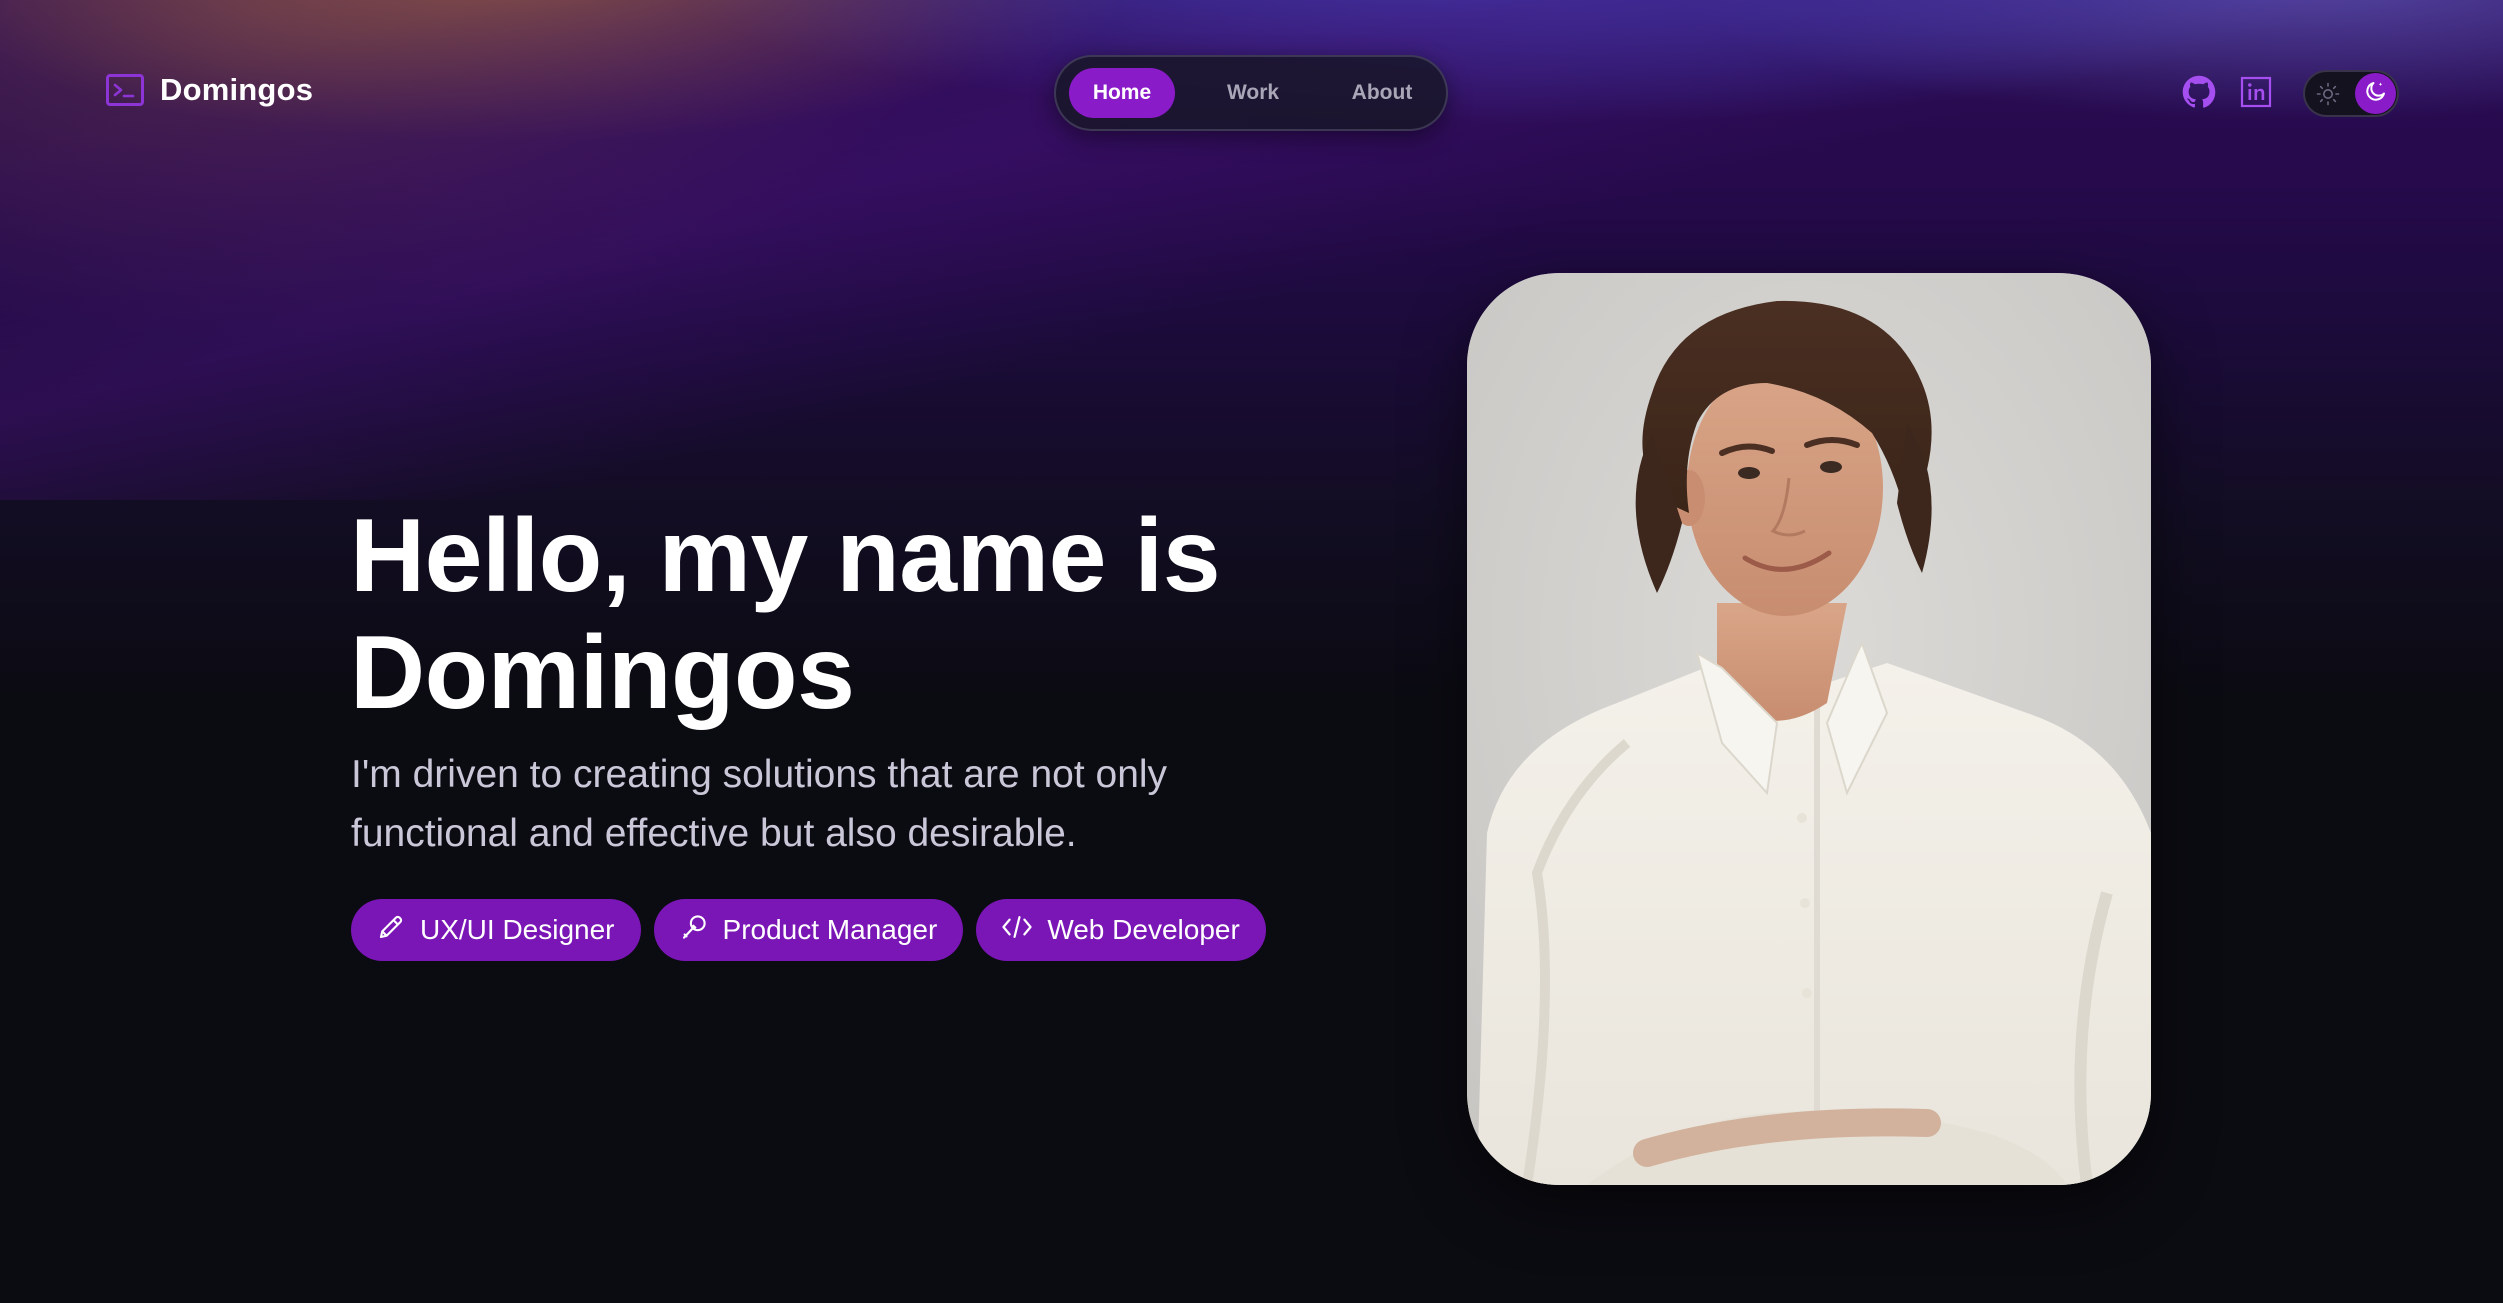 This screenshot has height=1303, width=2503. I want to click on brand-link: Domingos, so click(209, 90).